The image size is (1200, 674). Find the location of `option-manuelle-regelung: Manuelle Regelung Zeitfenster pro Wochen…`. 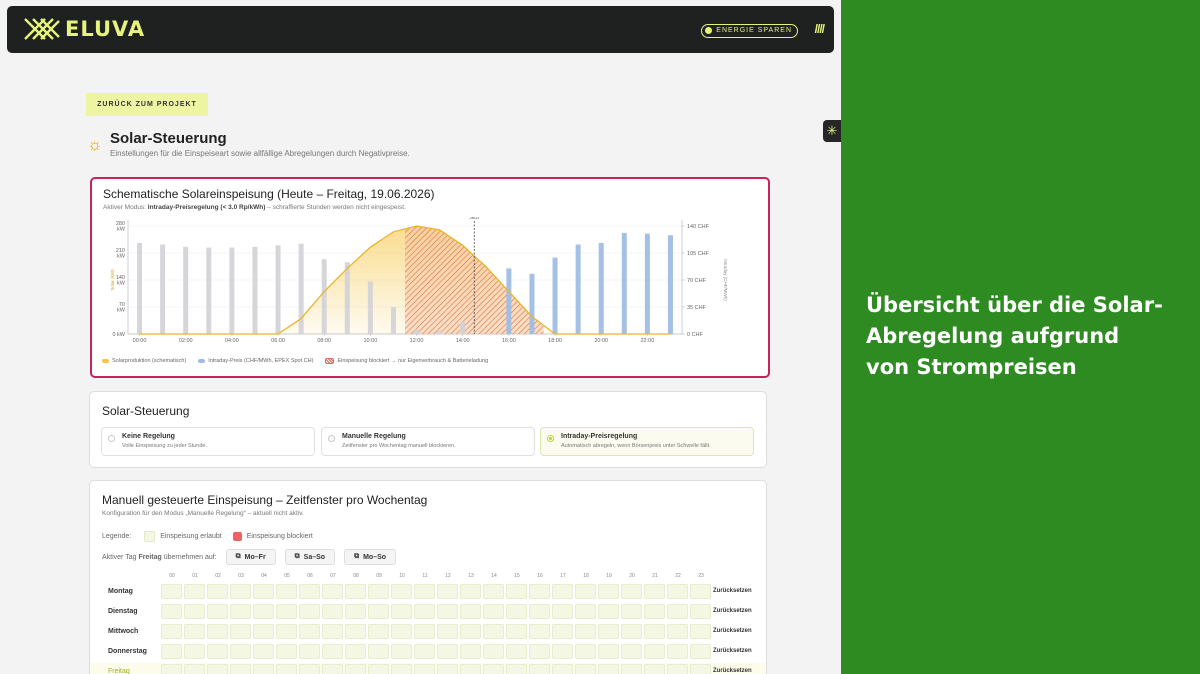

option-manuelle-regelung: Manuelle Regelung Zeitfenster pro Wochen… is located at coordinates (428, 441).